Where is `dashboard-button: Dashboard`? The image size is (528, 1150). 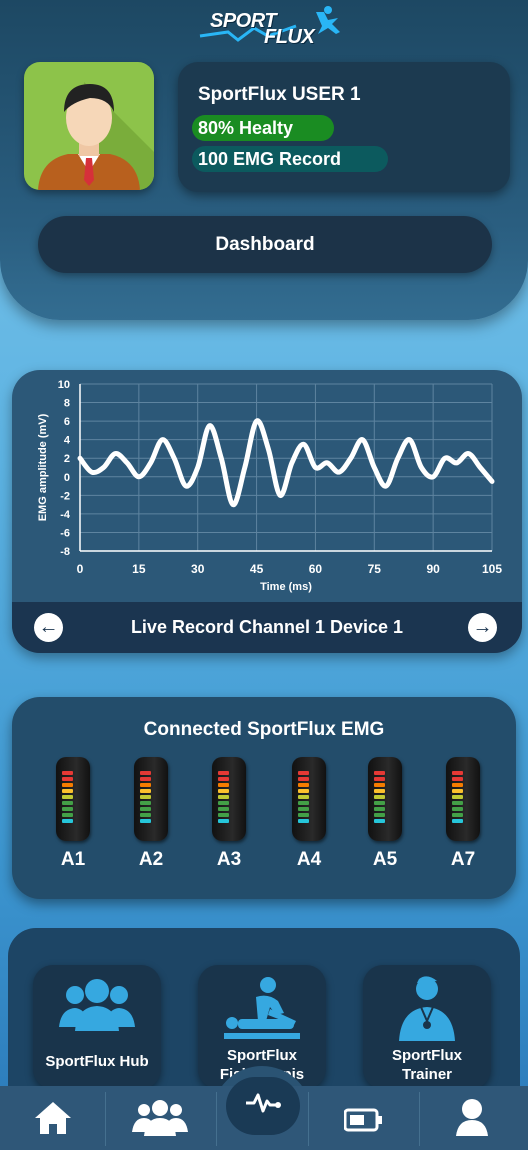
dashboard-button: Dashboard is located at coordinates (265, 244).